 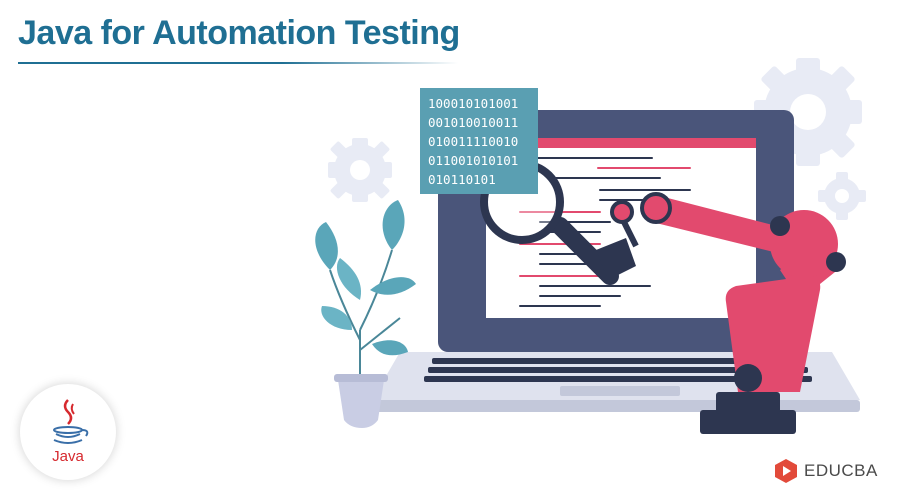 I want to click on binary-line: 011001010101, so click(x=473, y=160).